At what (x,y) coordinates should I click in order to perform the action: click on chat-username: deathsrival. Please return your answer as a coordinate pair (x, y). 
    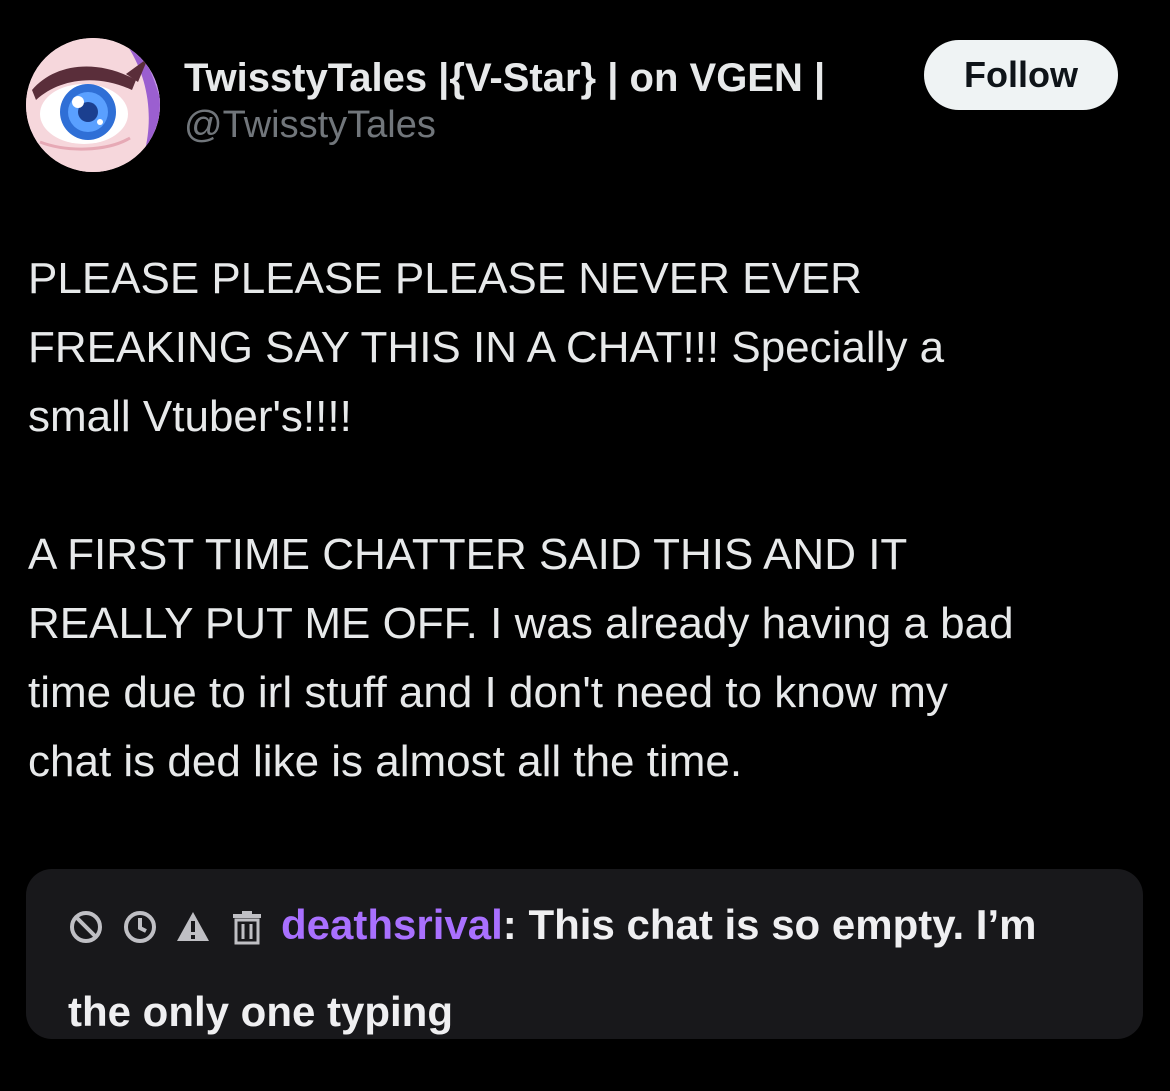
    Looking at the image, I should click on (392, 924).